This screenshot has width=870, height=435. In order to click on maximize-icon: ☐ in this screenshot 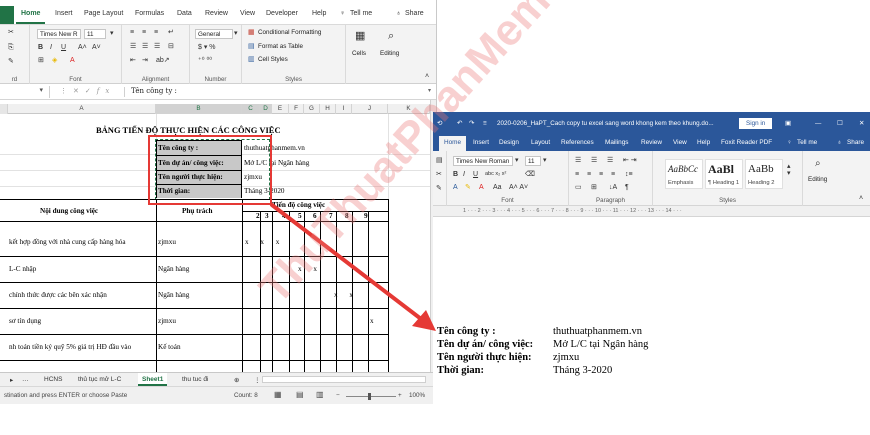, I will do `click(840, 123)`.